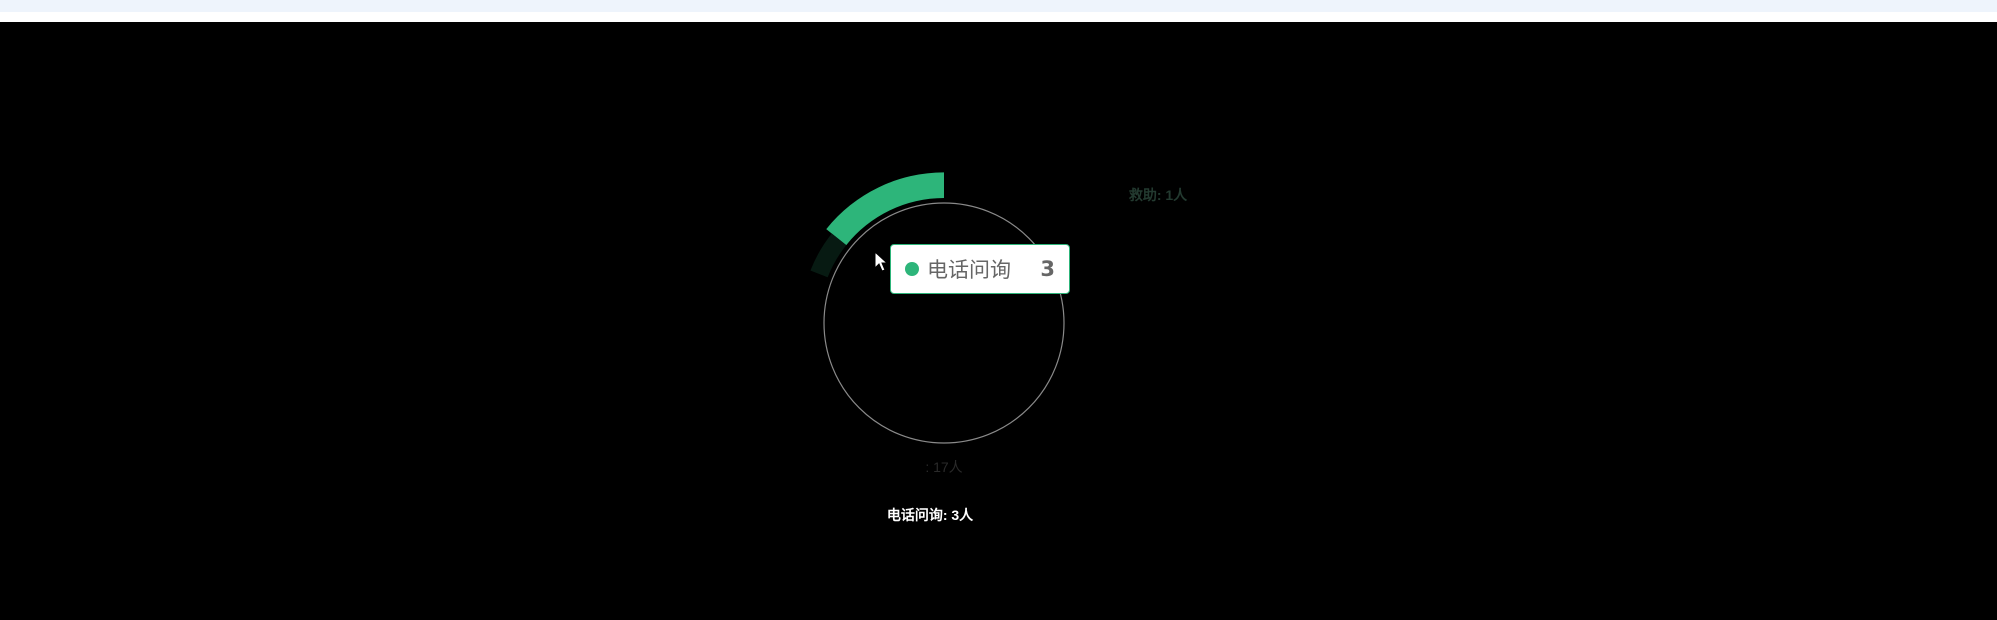 The width and height of the screenshot is (1997, 620). I want to click on slice-label-2: : 17人, so click(943, 467).